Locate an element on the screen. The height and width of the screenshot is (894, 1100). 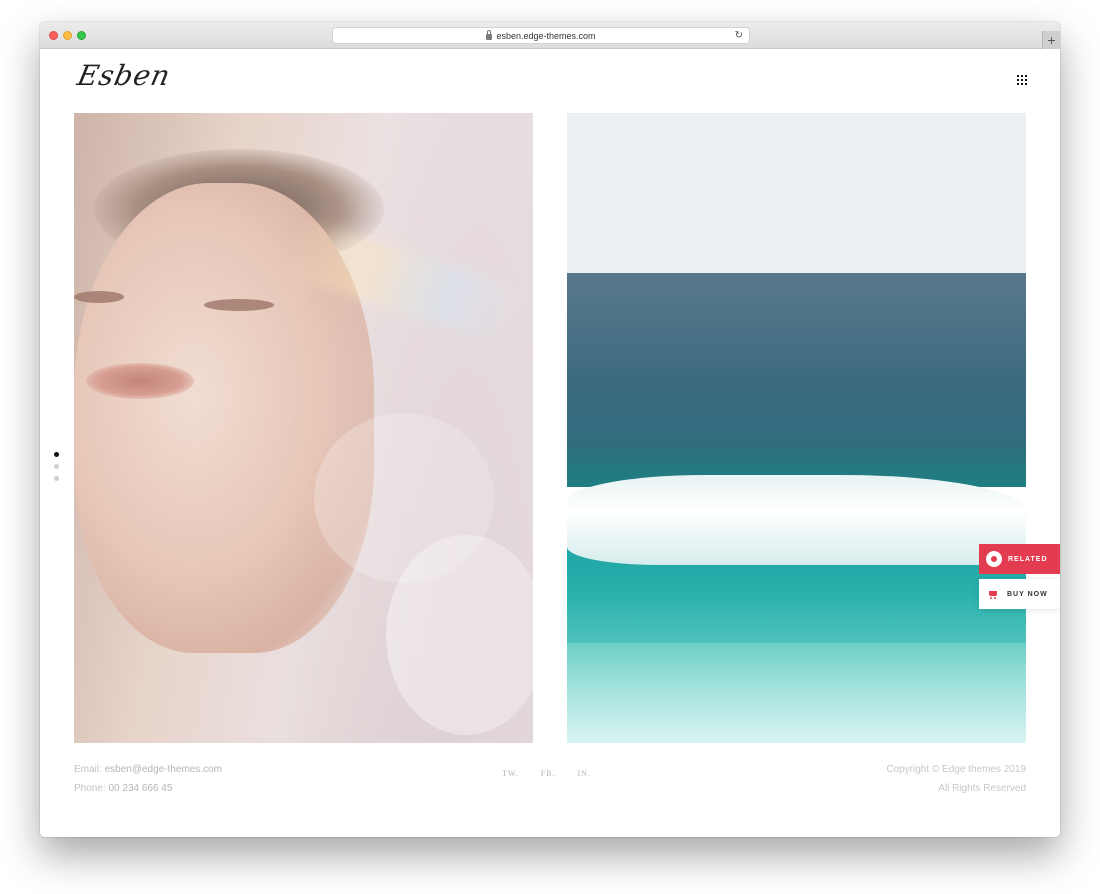
menu-grid-icon is located at coordinates (1022, 80).